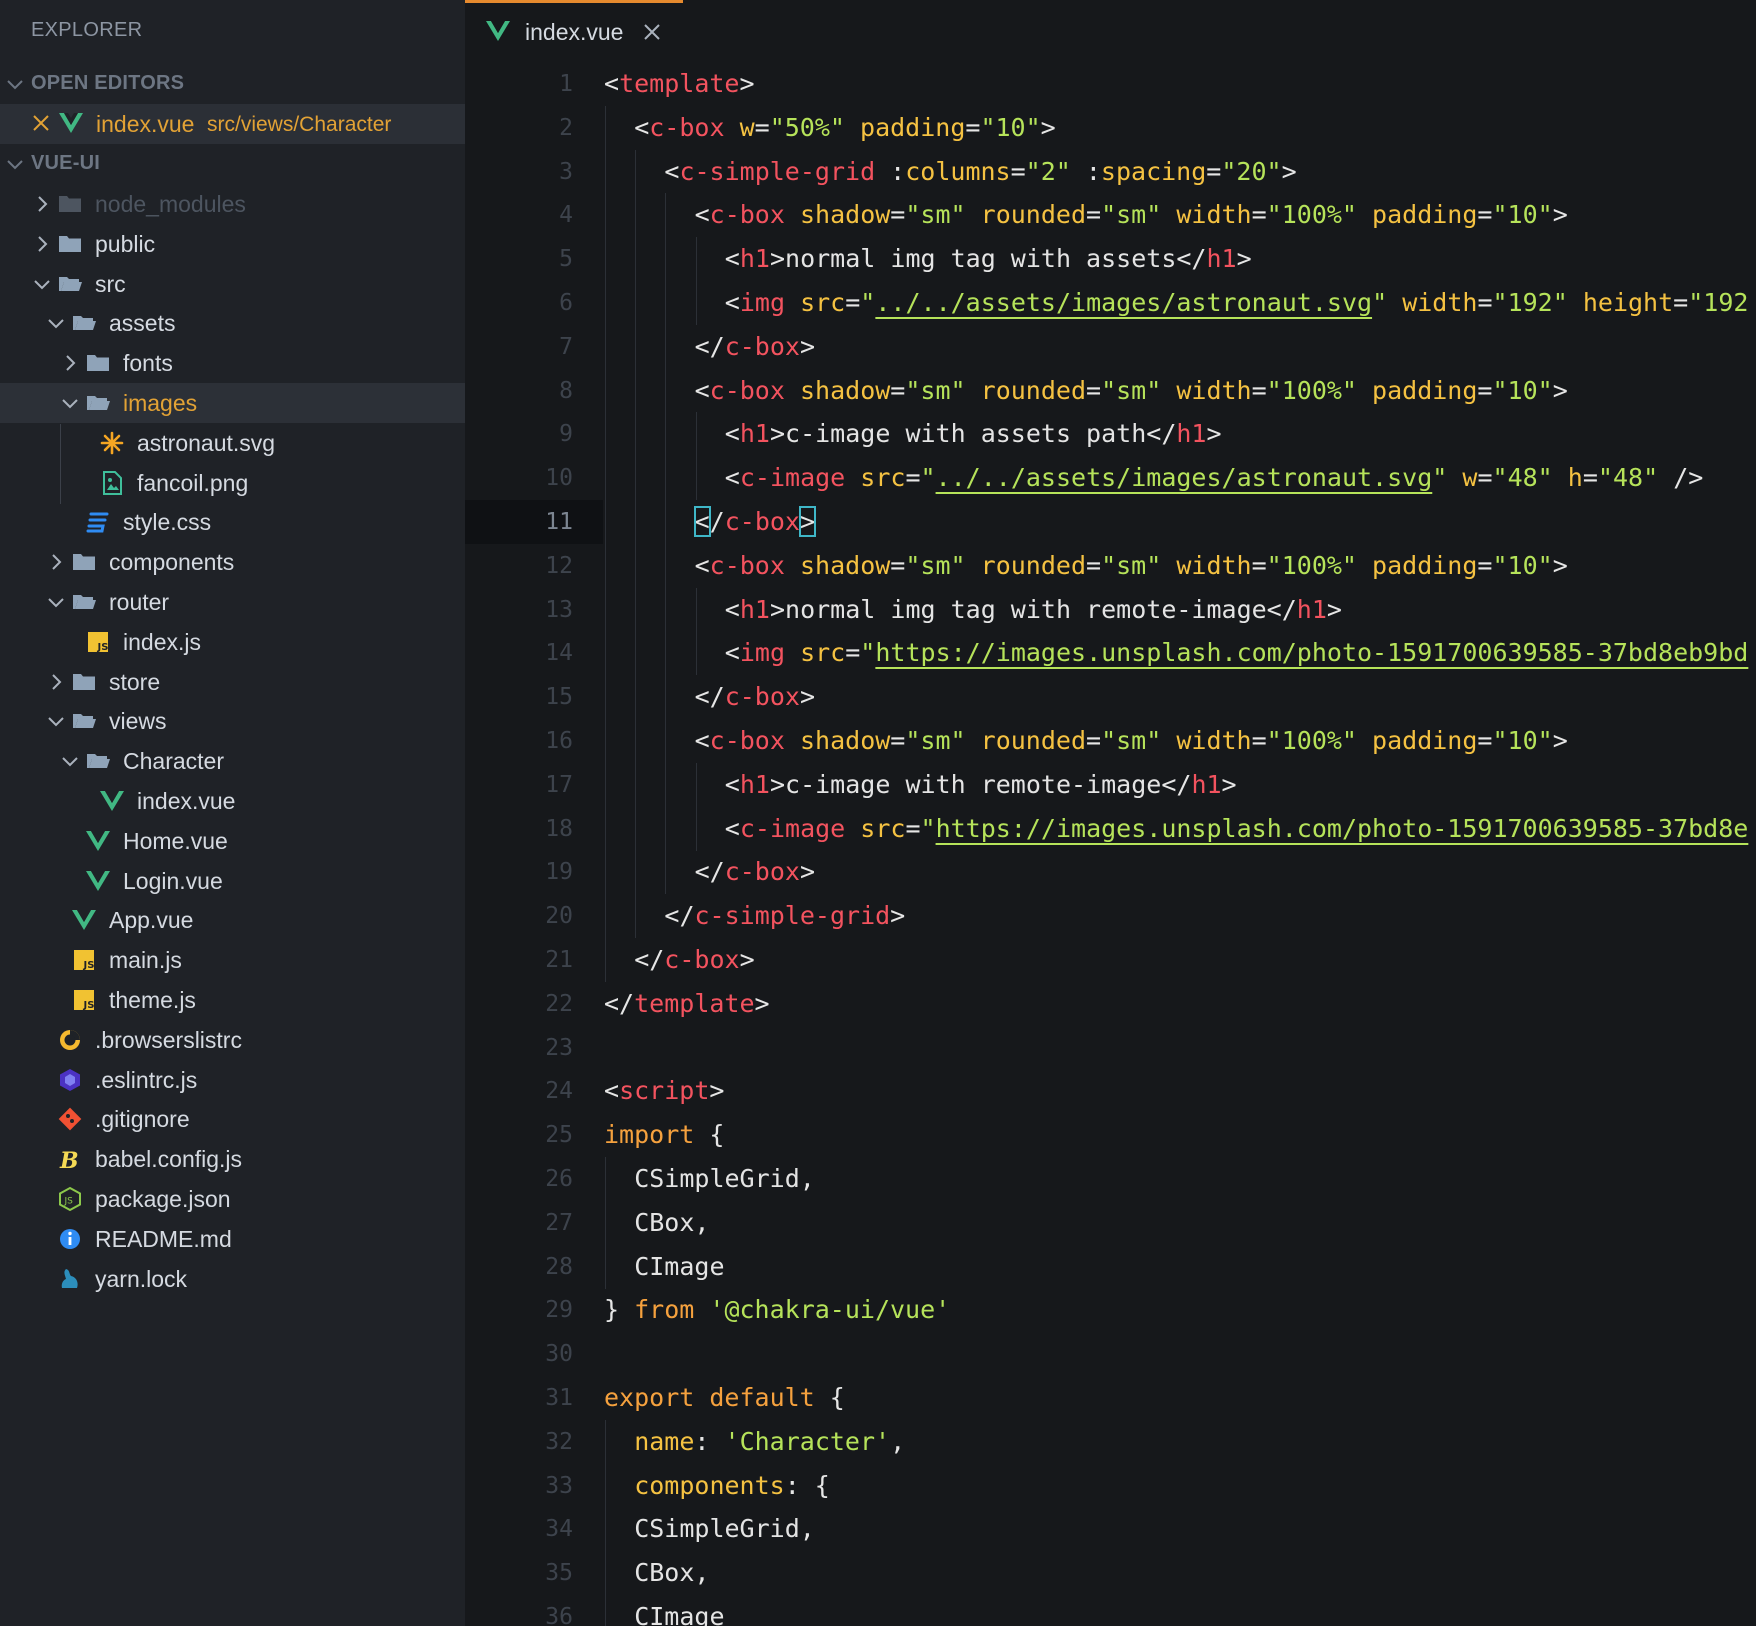 The height and width of the screenshot is (1626, 1756). What do you see at coordinates (232, 920) in the screenshot?
I see `tree-file: App.vue` at bounding box center [232, 920].